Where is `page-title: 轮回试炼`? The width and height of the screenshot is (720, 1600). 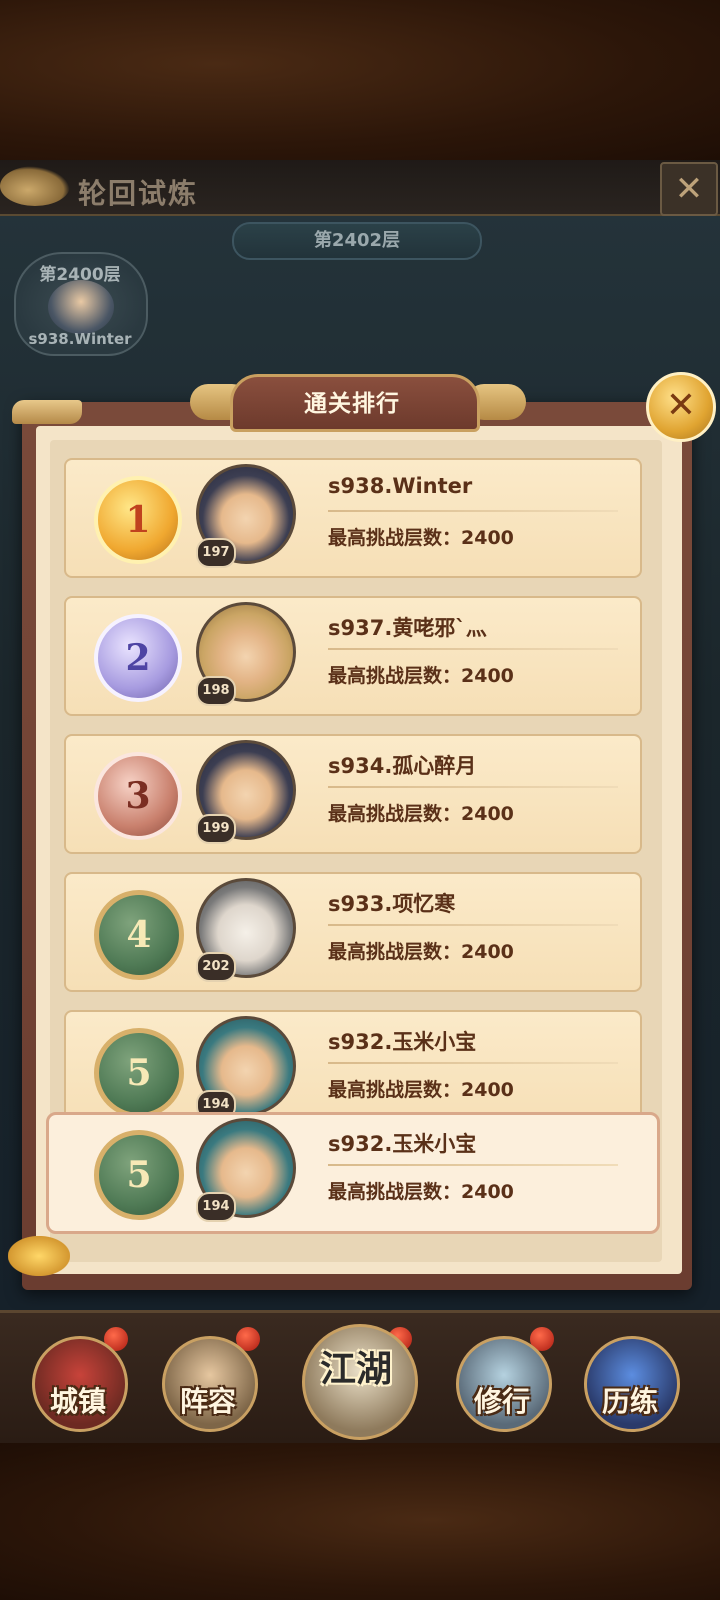 page-title: 轮回试炼 is located at coordinates (138, 193).